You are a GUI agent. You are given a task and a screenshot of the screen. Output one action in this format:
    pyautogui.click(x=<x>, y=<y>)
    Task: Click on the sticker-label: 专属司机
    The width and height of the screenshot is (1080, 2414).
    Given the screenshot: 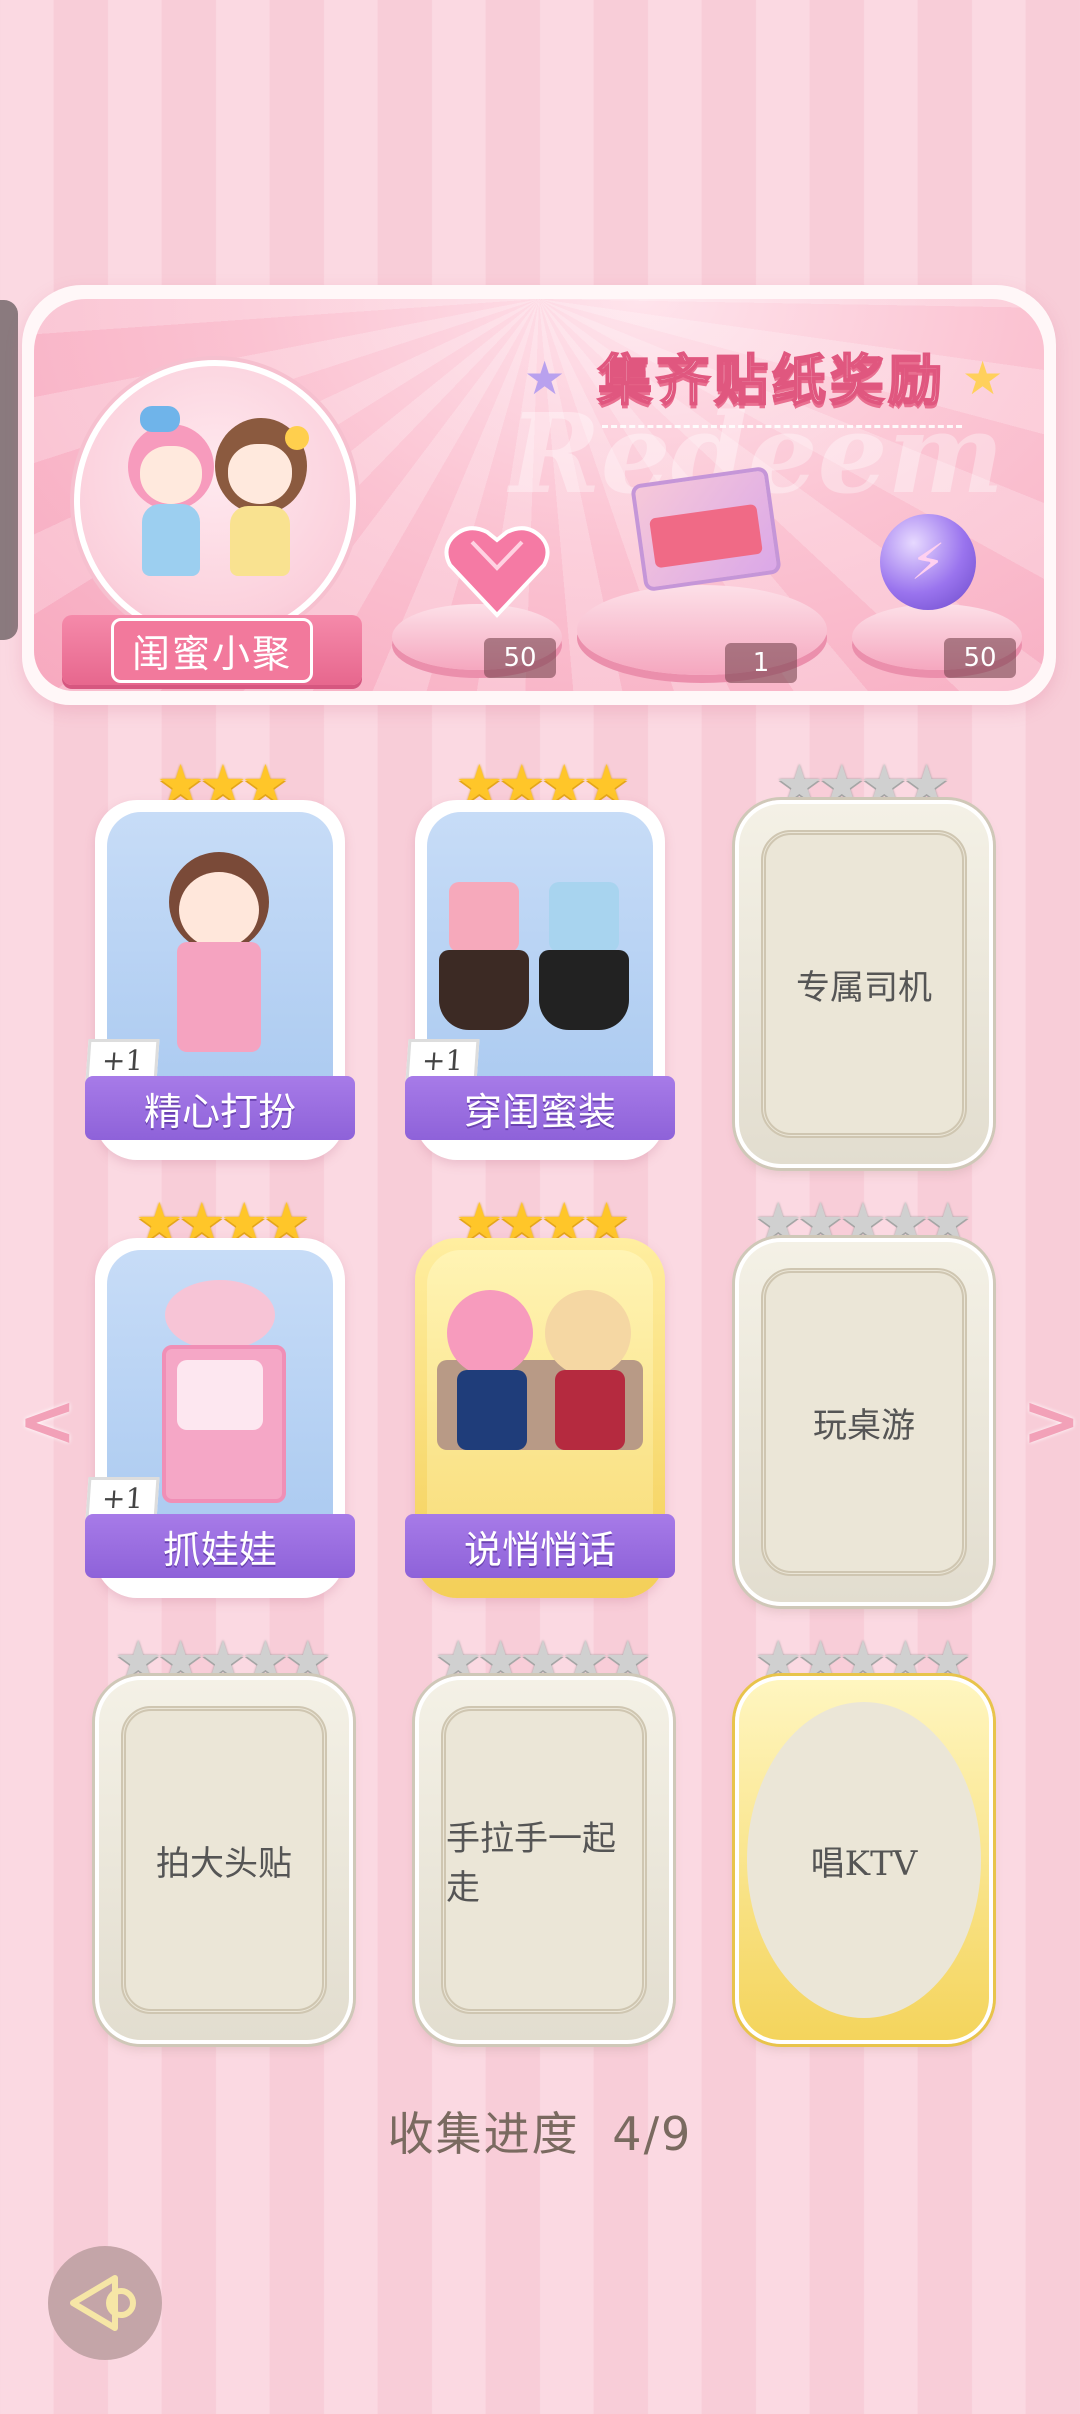 What is the action you would take?
    pyautogui.click(x=864, y=987)
    